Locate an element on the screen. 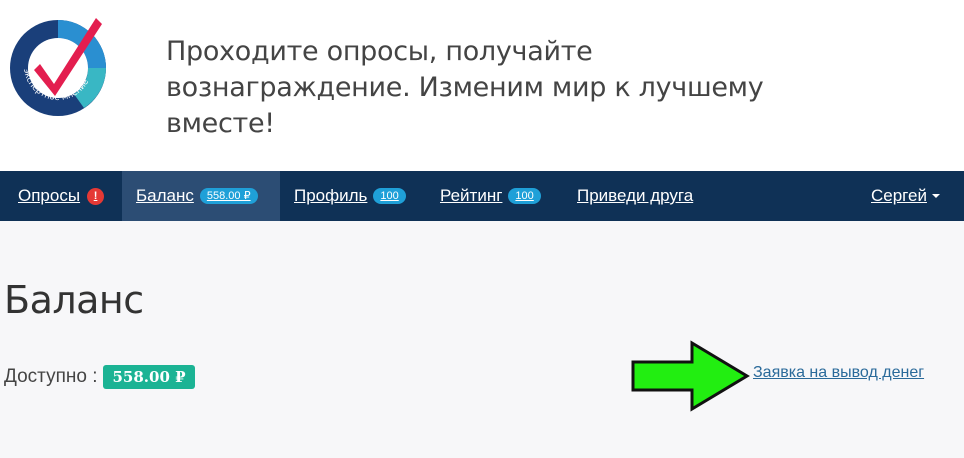 The image size is (964, 458). nav-surveys: Опросы ! is located at coordinates (61, 196).